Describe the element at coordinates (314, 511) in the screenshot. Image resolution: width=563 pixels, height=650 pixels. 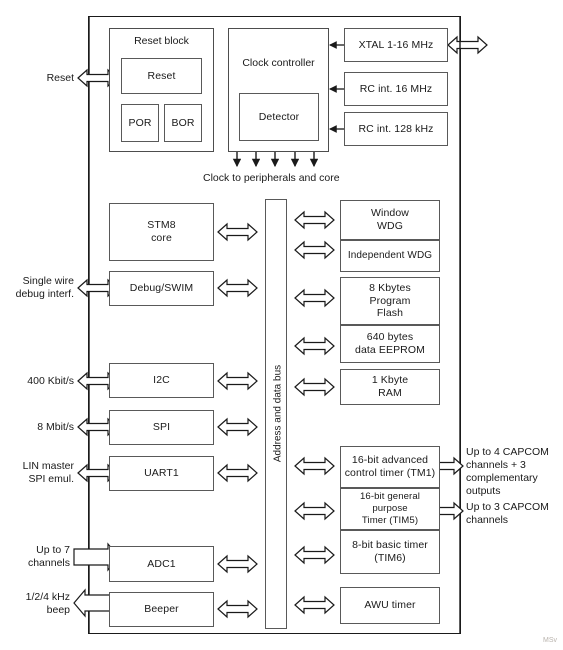
I see `arrow-bus-tim5` at that location.